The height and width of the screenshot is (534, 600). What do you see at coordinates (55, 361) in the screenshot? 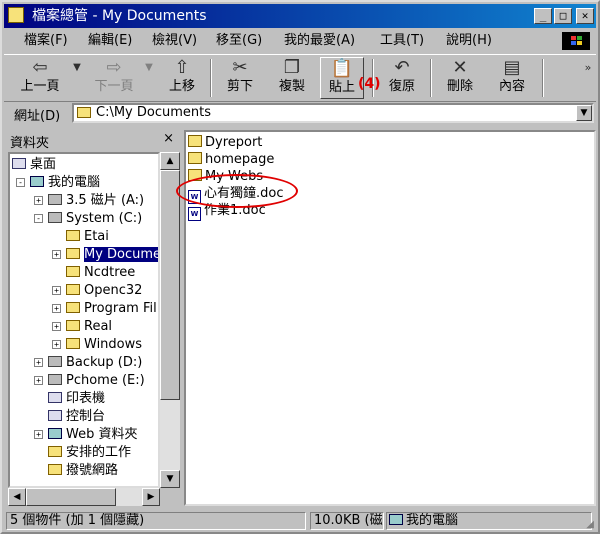
I see `hard-drive-icon` at bounding box center [55, 361].